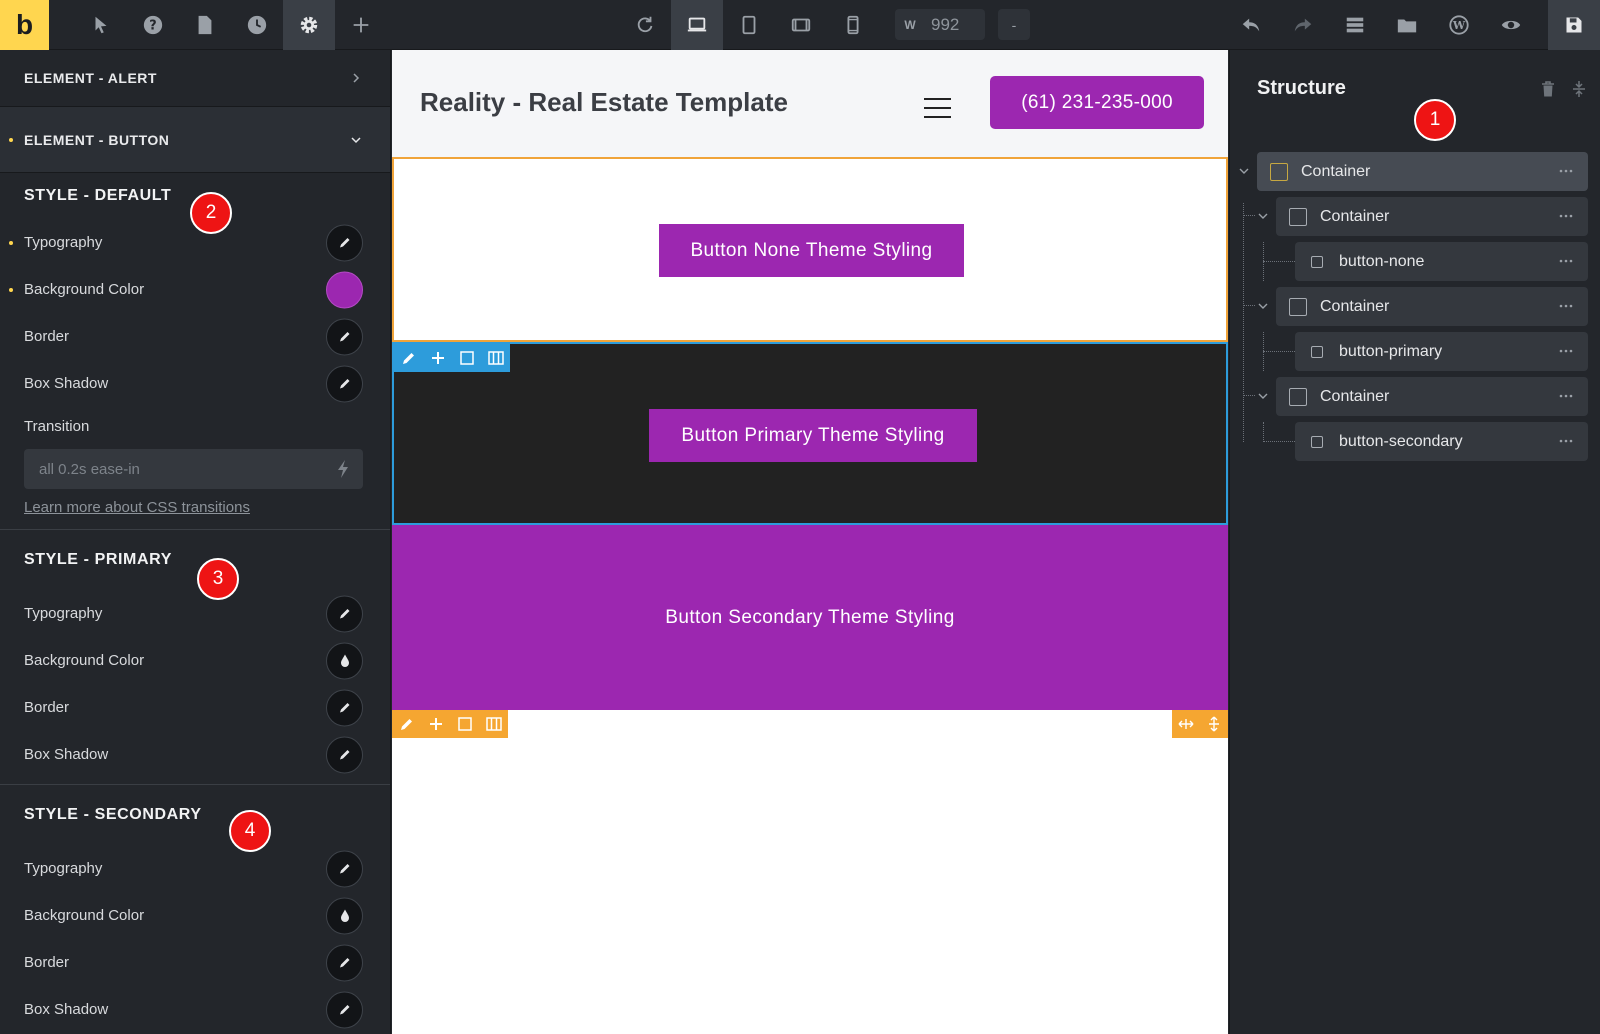 This screenshot has height=1034, width=1600. What do you see at coordinates (195, 1009) in the screenshot?
I see `secondary-box-shadow-row: Box Shadow` at bounding box center [195, 1009].